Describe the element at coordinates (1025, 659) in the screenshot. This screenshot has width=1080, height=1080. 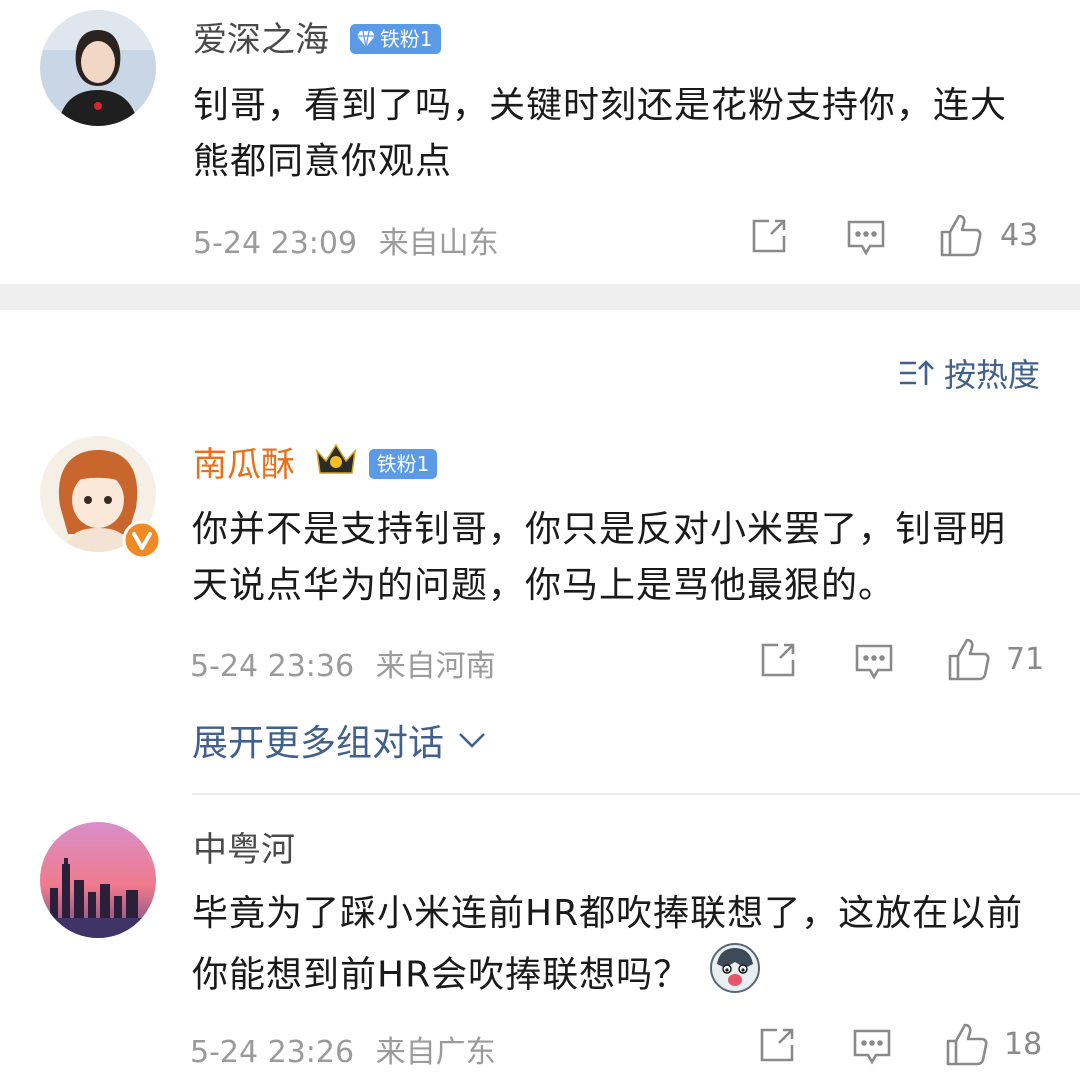
I see `like-count: 71` at that location.